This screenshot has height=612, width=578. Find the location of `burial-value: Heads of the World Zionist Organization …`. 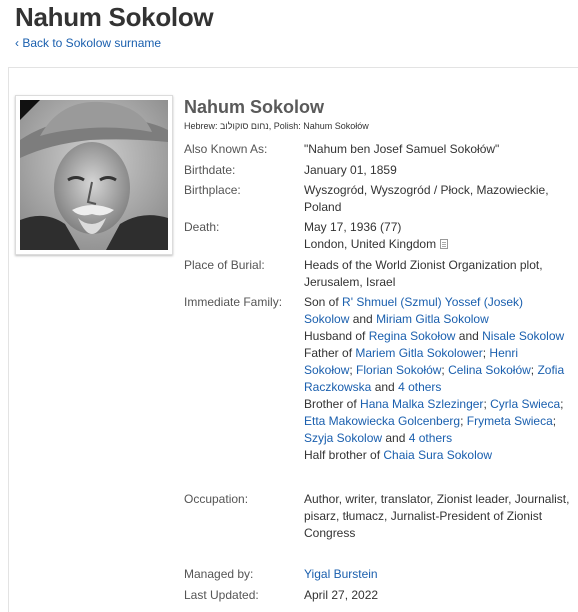

burial-value: Heads of the World Zionist Organization … is located at coordinates (423, 273).